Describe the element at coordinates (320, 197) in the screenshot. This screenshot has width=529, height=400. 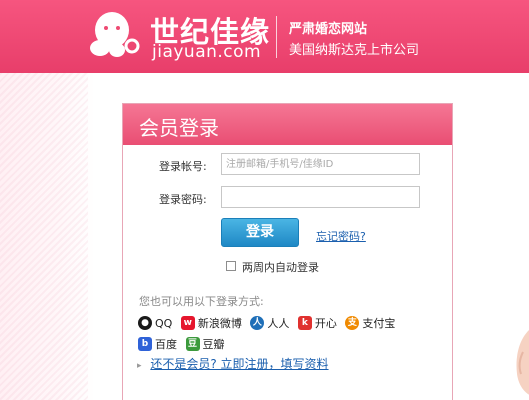
I see `password-input` at that location.